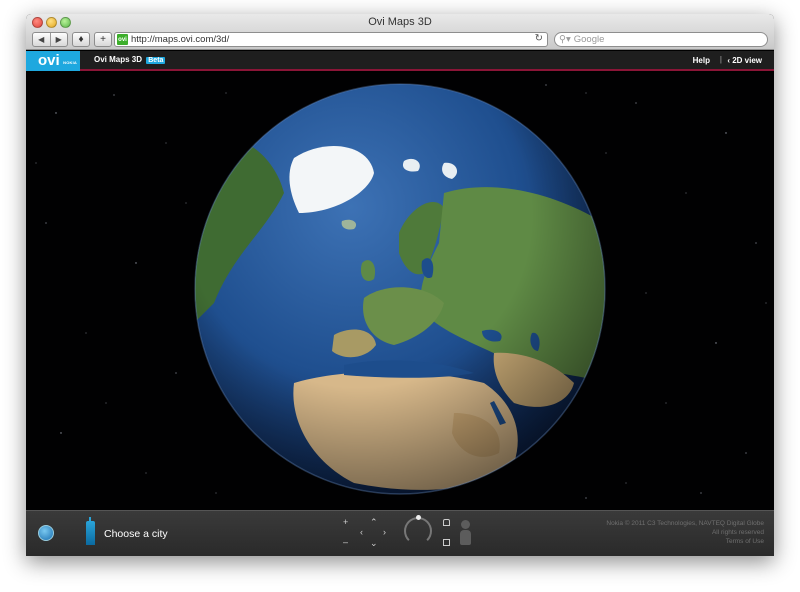 This screenshot has width=800, height=592. What do you see at coordinates (418, 530) in the screenshot?
I see `rotate-compass-control` at bounding box center [418, 530].